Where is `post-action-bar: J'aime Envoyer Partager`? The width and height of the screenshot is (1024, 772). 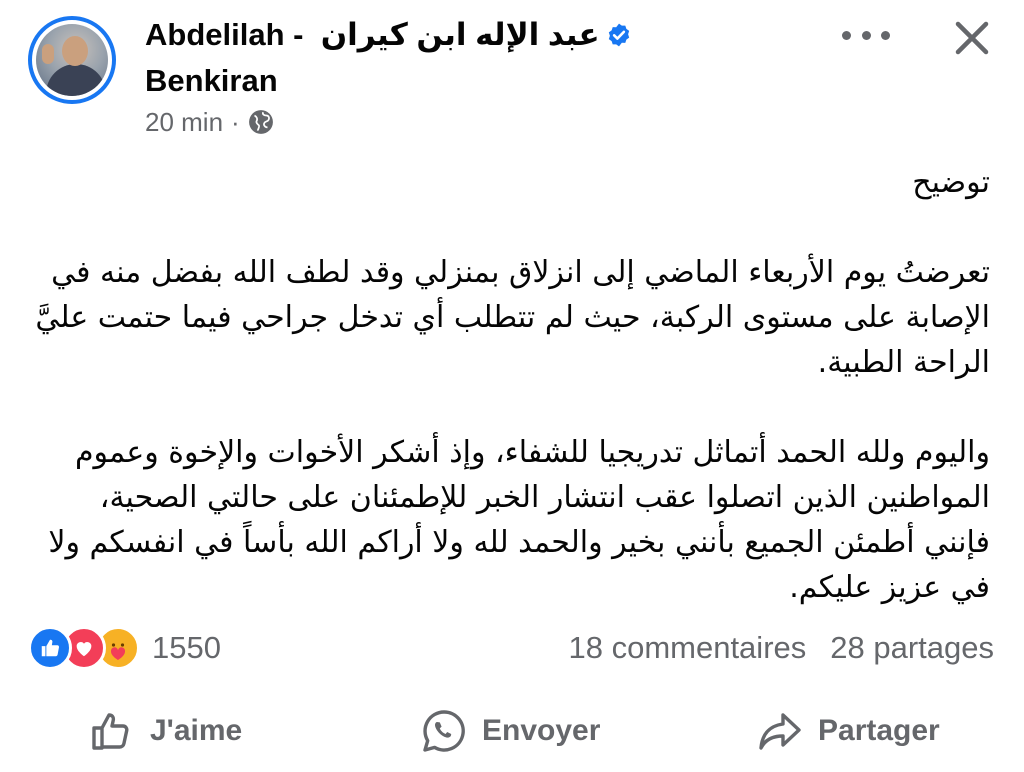 post-action-bar: J'aime Envoyer Partager is located at coordinates (512, 731).